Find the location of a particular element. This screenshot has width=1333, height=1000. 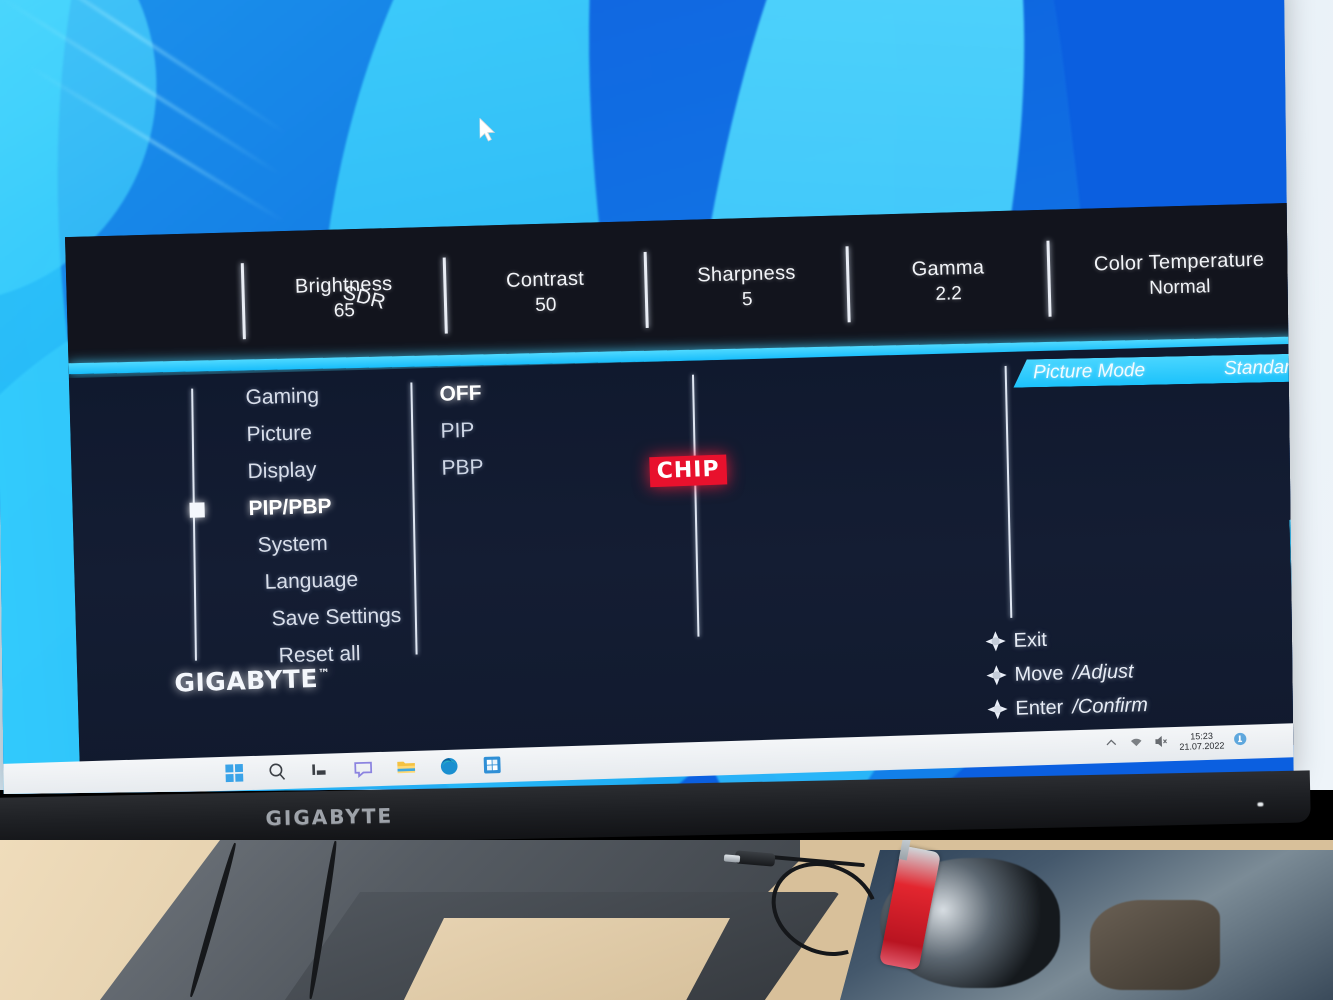

menu-item-gaming: Gaming is located at coordinates (317, 395).